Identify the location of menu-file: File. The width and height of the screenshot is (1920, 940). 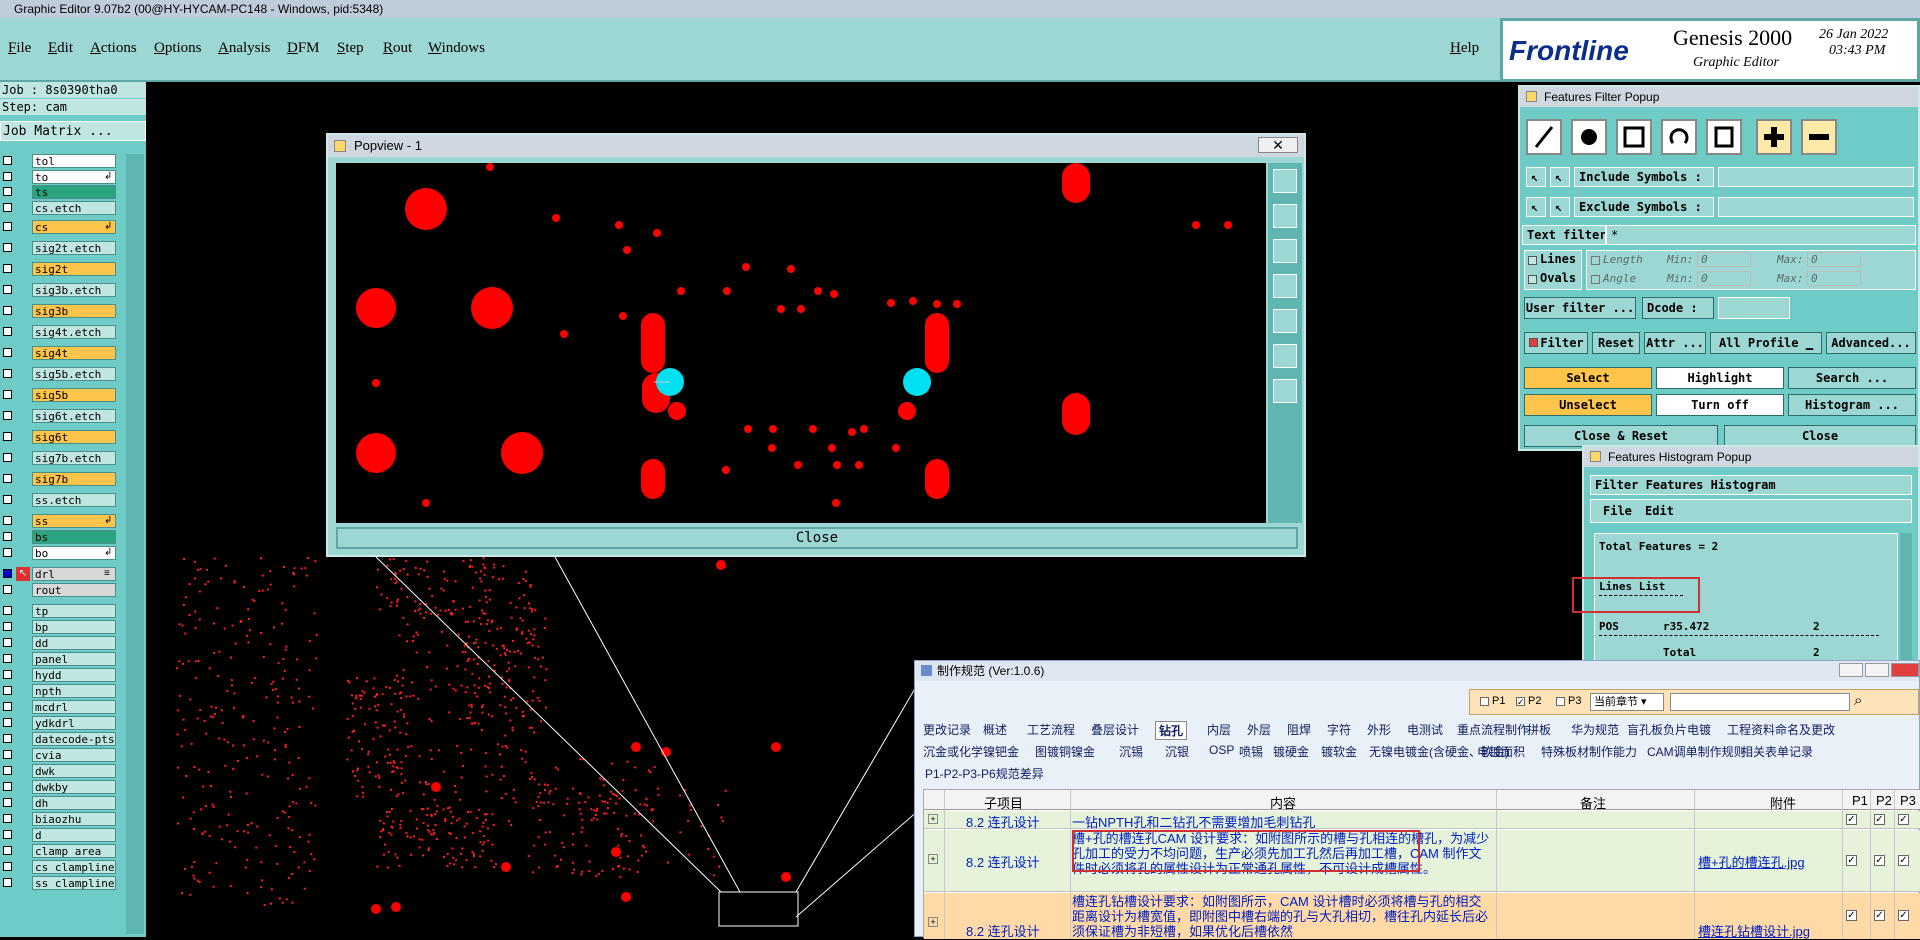
(19, 48).